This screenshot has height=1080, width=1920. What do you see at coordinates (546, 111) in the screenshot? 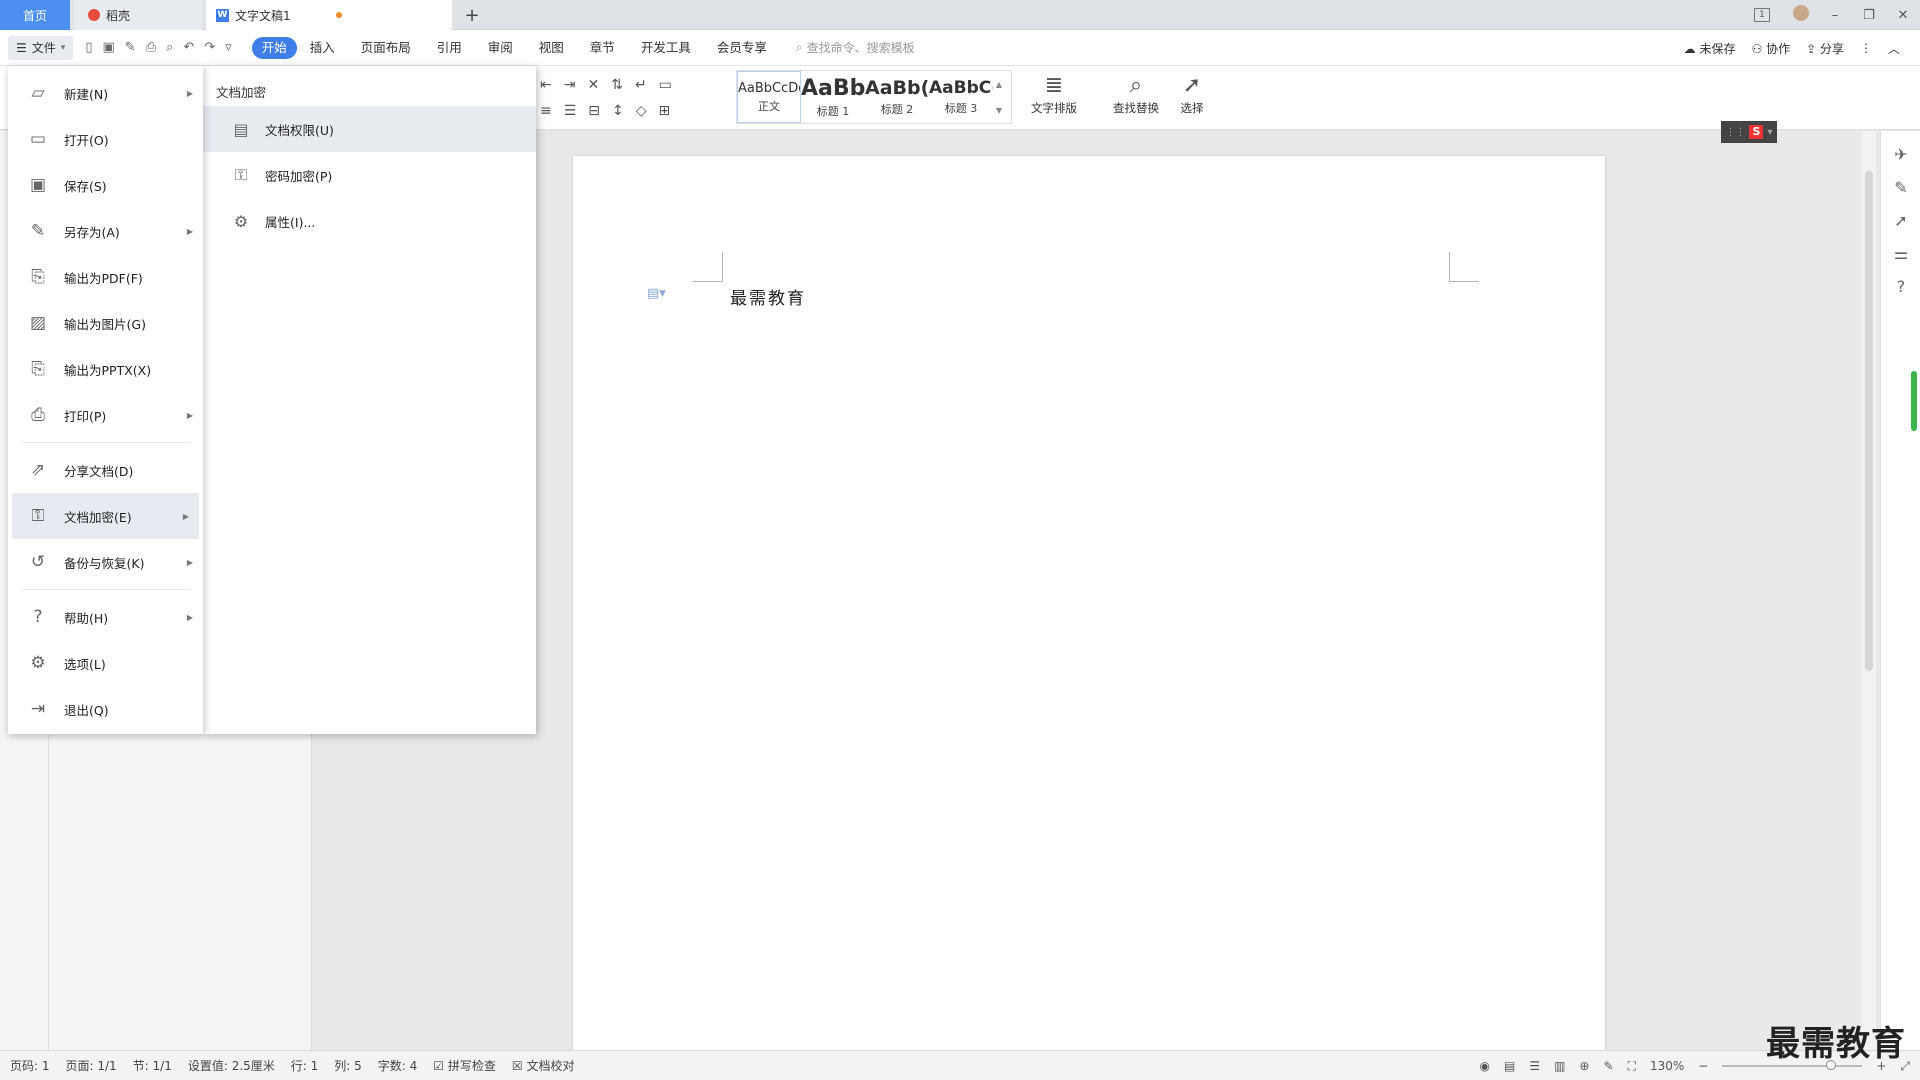
I see `align-right-icon: ≡` at bounding box center [546, 111].